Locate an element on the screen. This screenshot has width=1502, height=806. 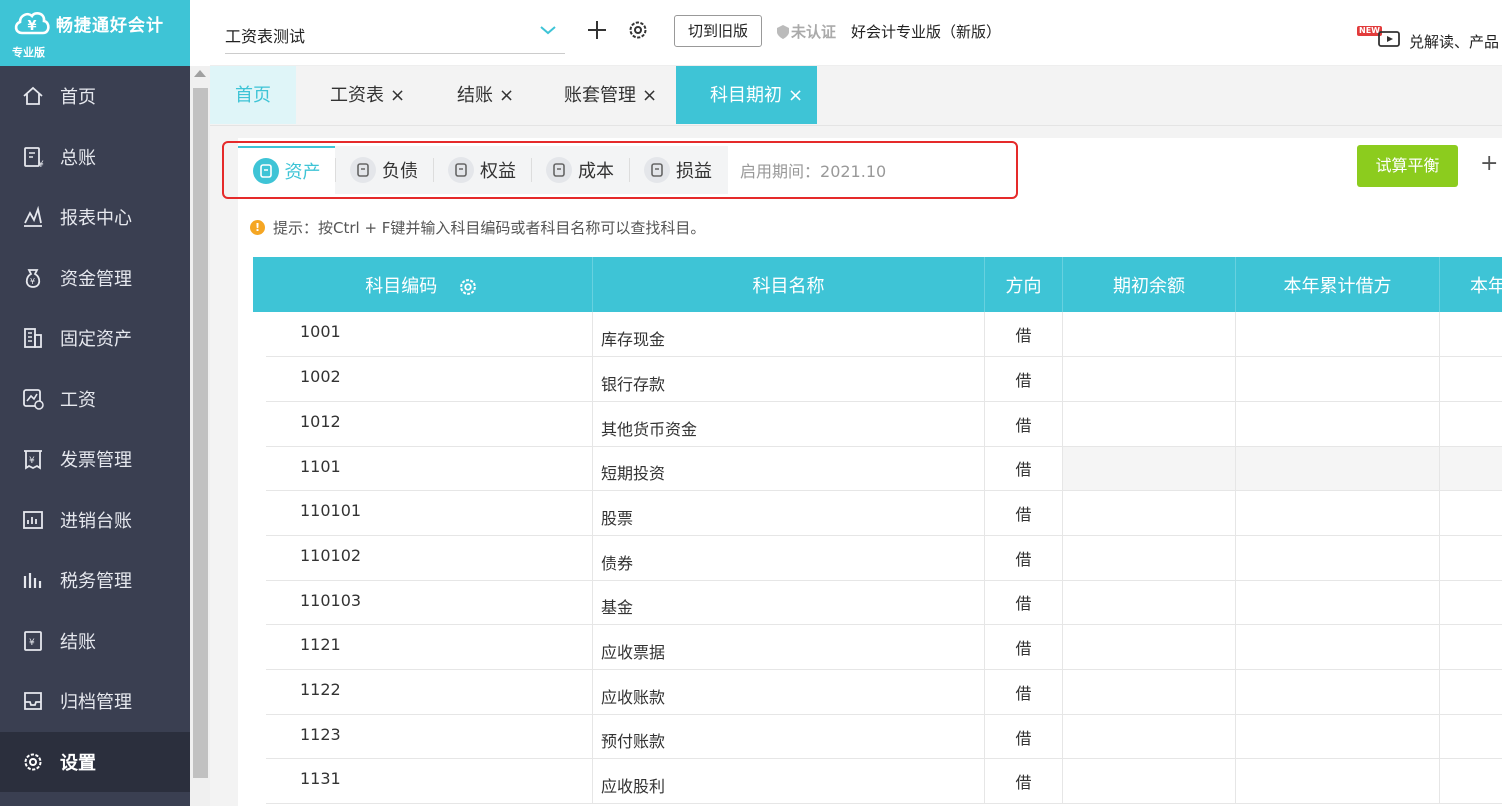
sidebar-item-invoice: ¥ 发票管理 is located at coordinates (95, 459).